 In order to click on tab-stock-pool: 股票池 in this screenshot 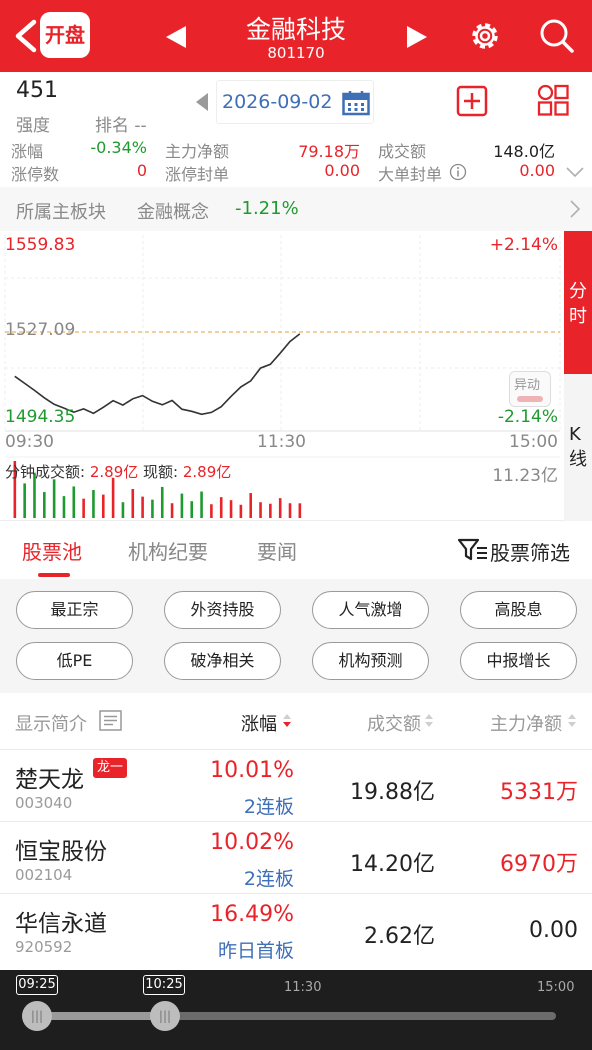, I will do `click(52, 550)`.